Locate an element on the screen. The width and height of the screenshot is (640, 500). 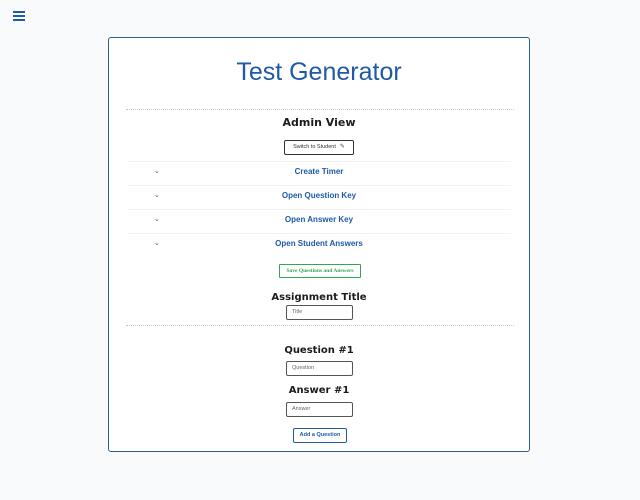
accordion-label: Open Student Answers is located at coordinates (319, 243).